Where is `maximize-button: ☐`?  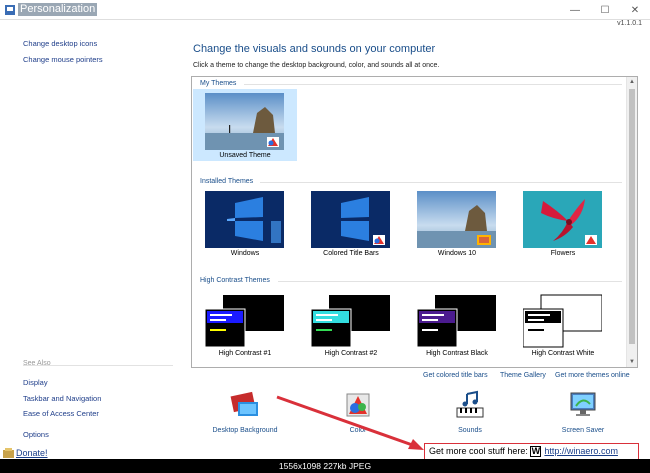 maximize-button: ☐ is located at coordinates (605, 10).